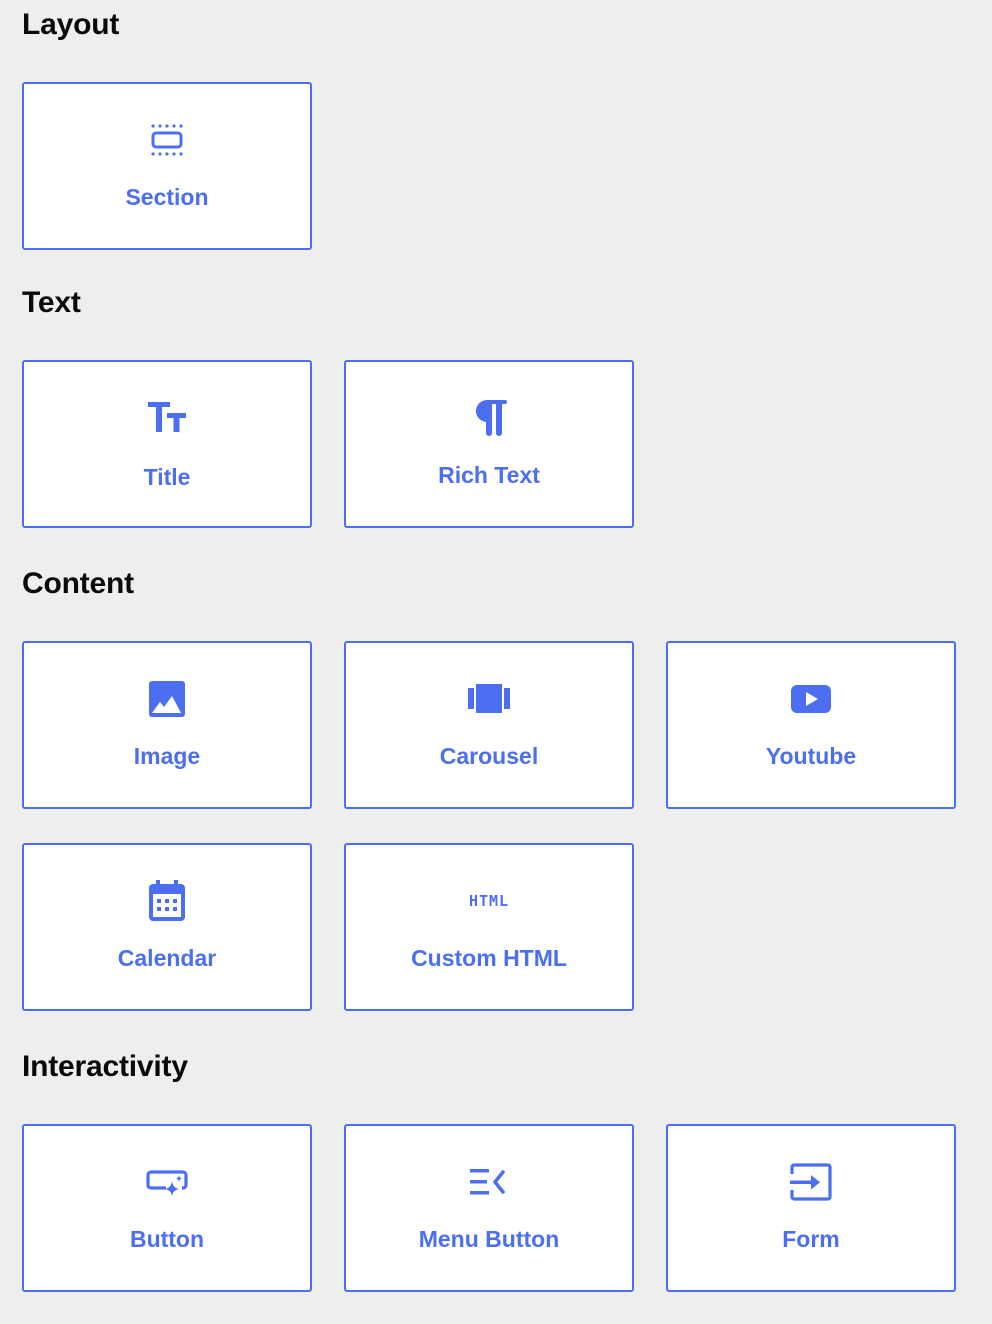 This screenshot has height=1324, width=992. I want to click on section-icon, so click(167, 140).